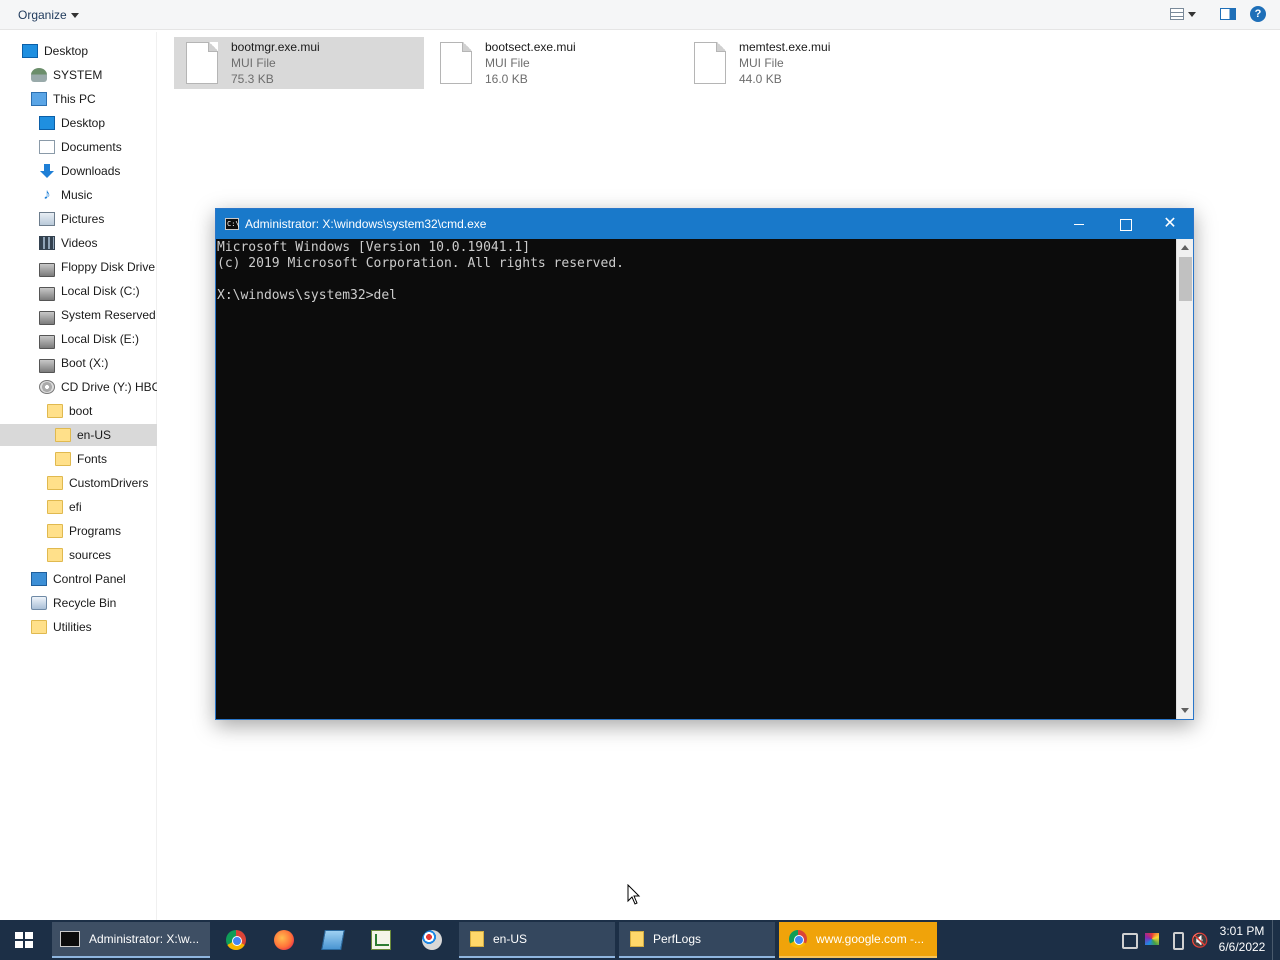  I want to click on toolbar-right-group: ?, so click(1218, 14).